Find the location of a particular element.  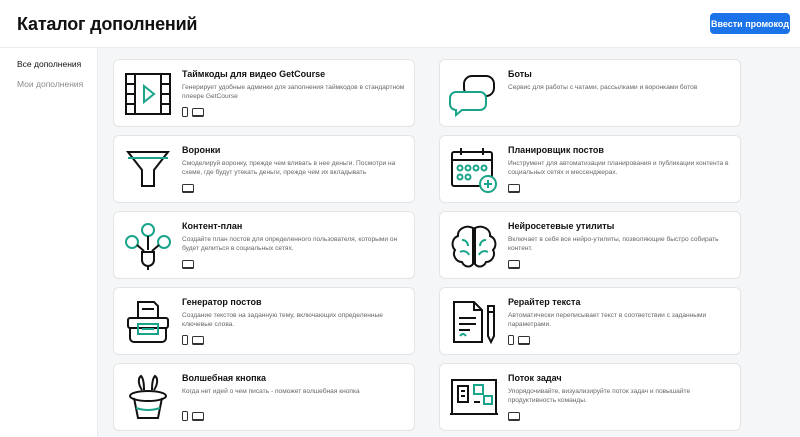

addon-title: Таймкоды для видео GetCourse is located at coordinates (254, 74).